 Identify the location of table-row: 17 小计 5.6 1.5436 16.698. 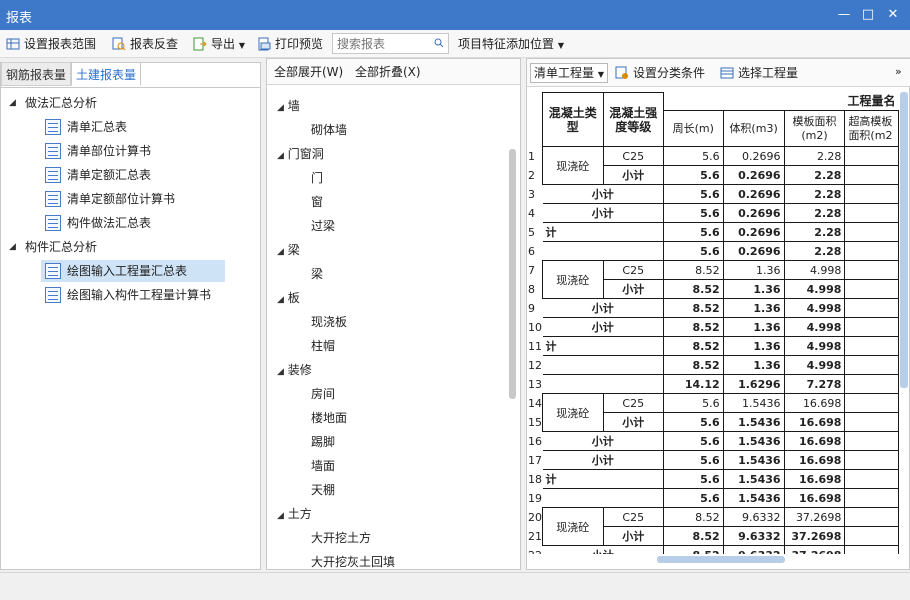
(713, 460).